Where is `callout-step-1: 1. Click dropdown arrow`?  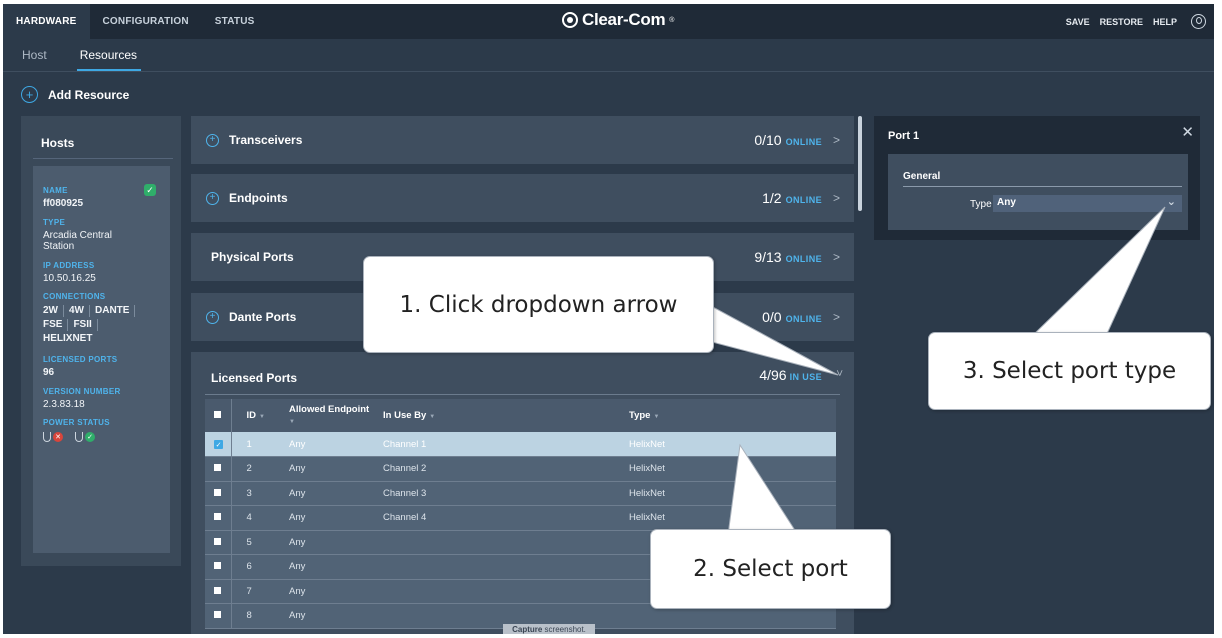 callout-step-1: 1. Click dropdown arrow is located at coordinates (538, 304).